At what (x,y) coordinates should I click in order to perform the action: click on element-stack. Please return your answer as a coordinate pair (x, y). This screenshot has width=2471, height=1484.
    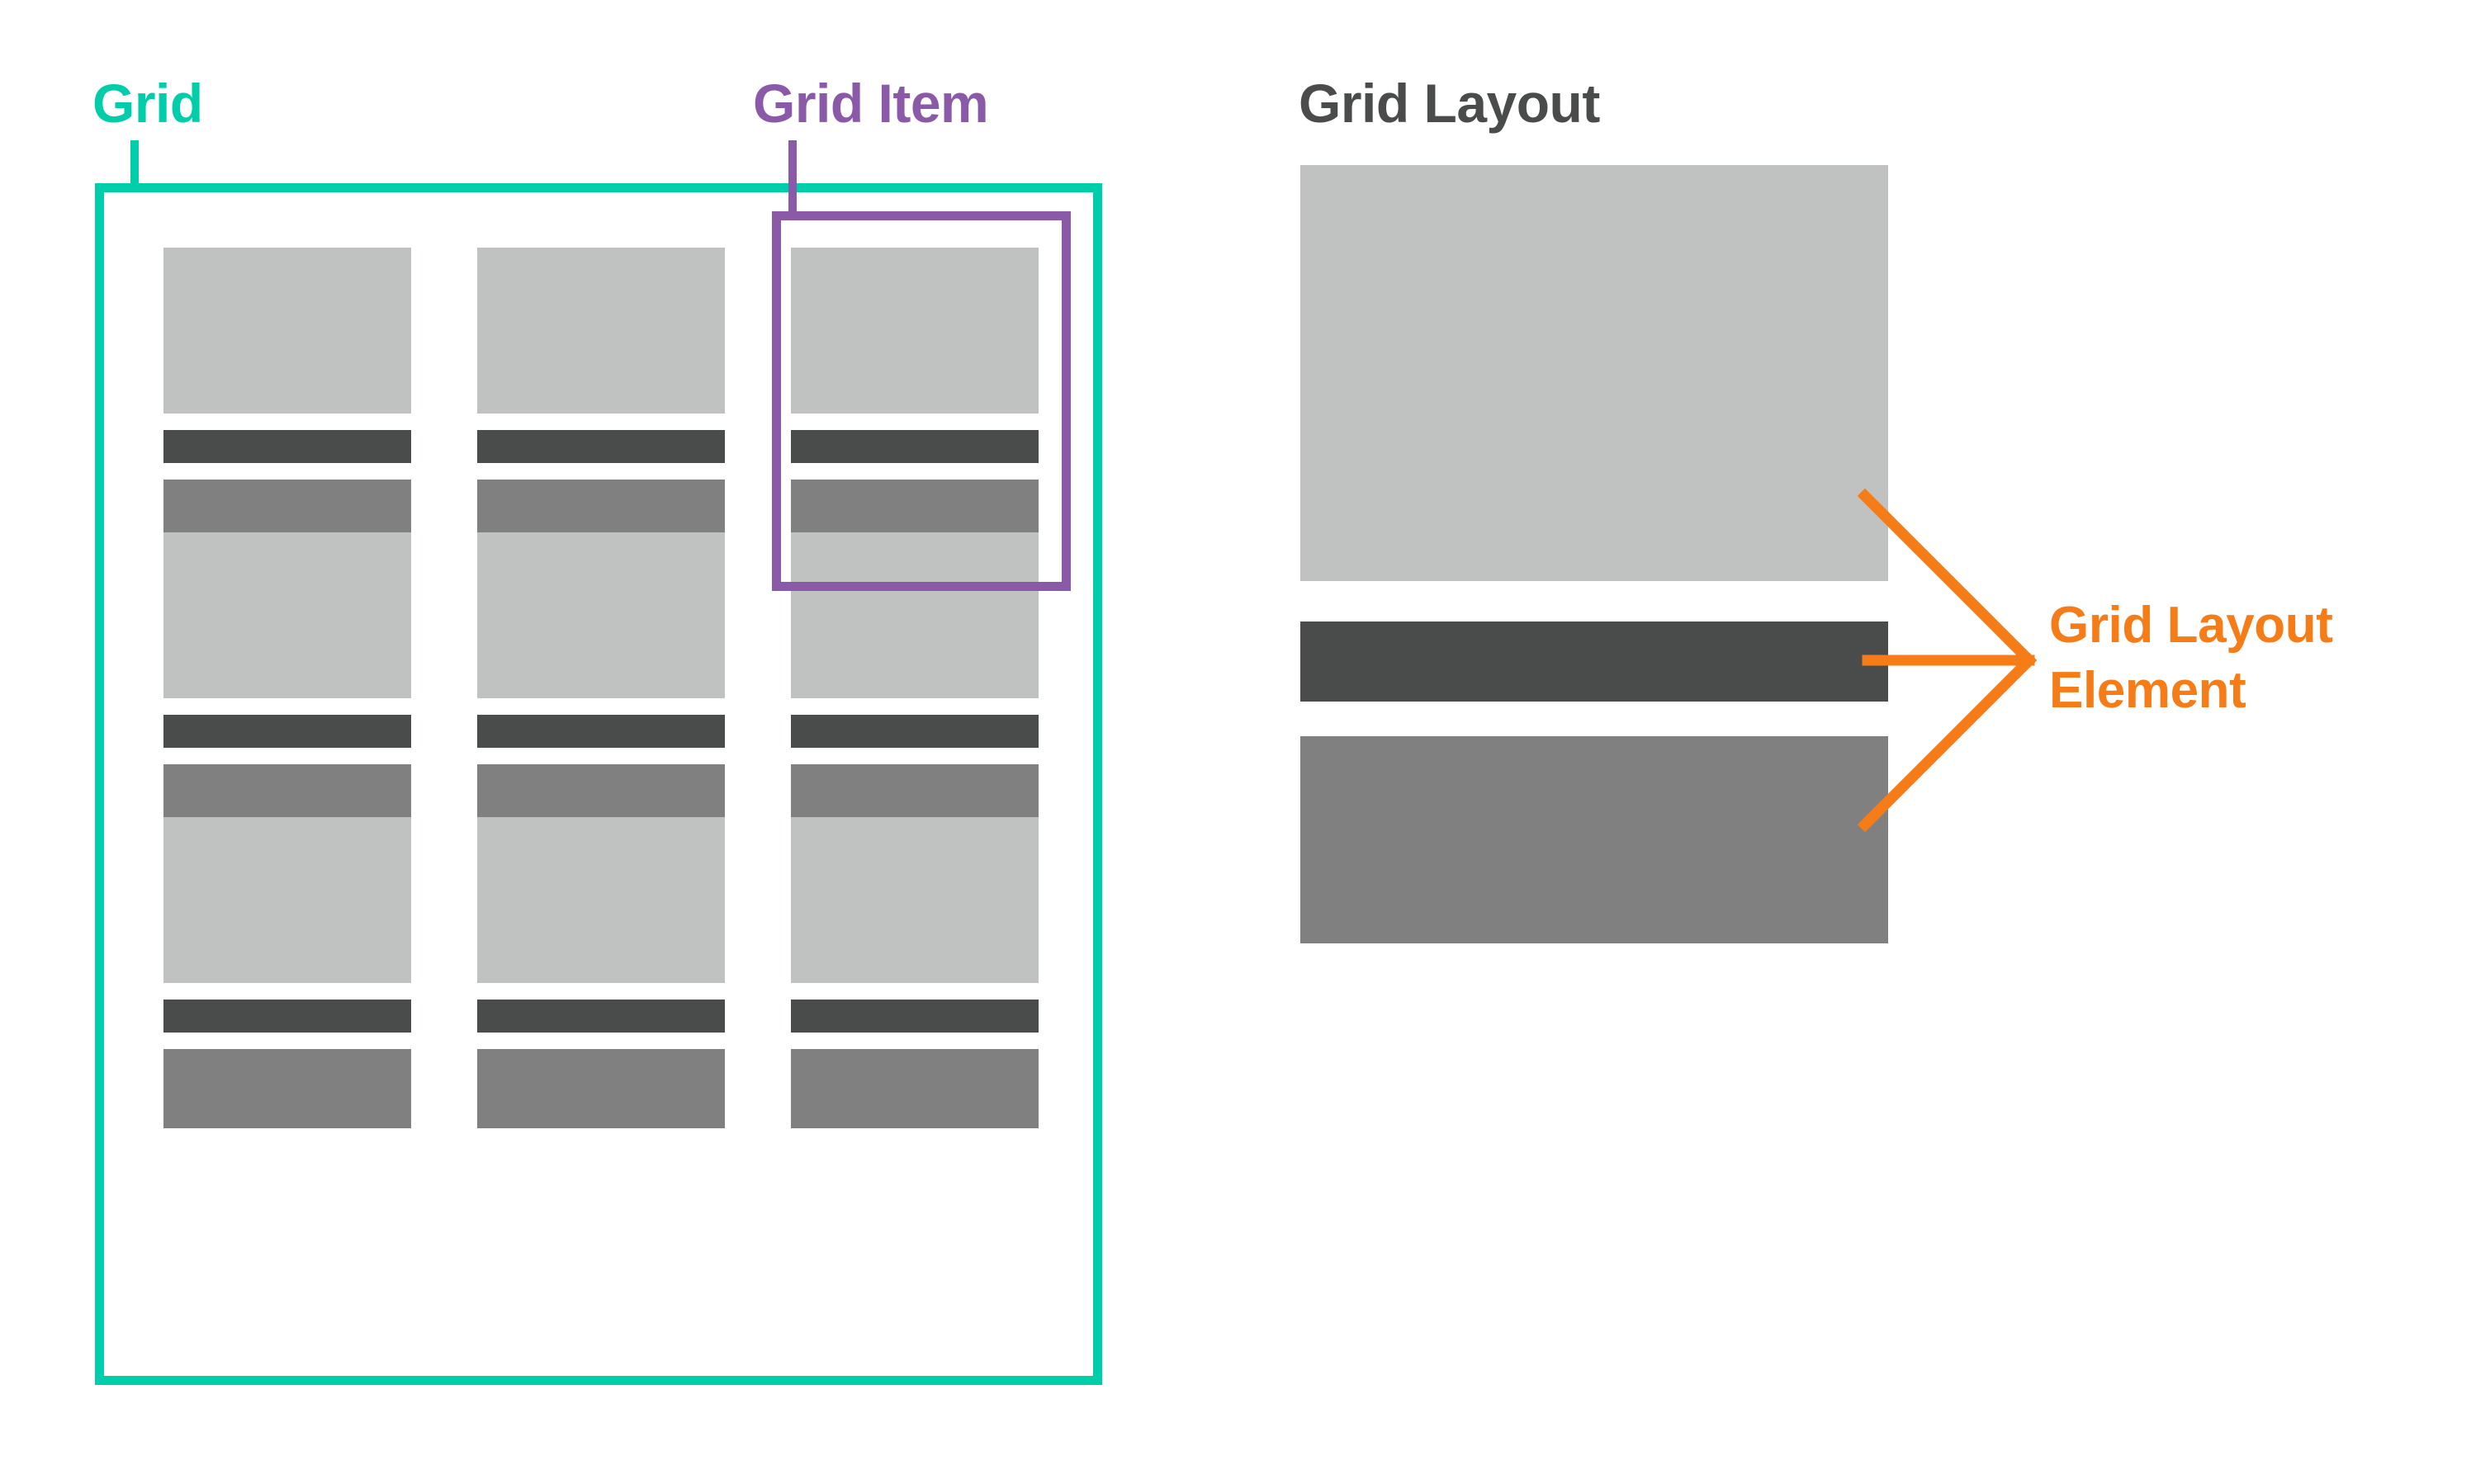
    Looking at the image, I should click on (1594, 554).